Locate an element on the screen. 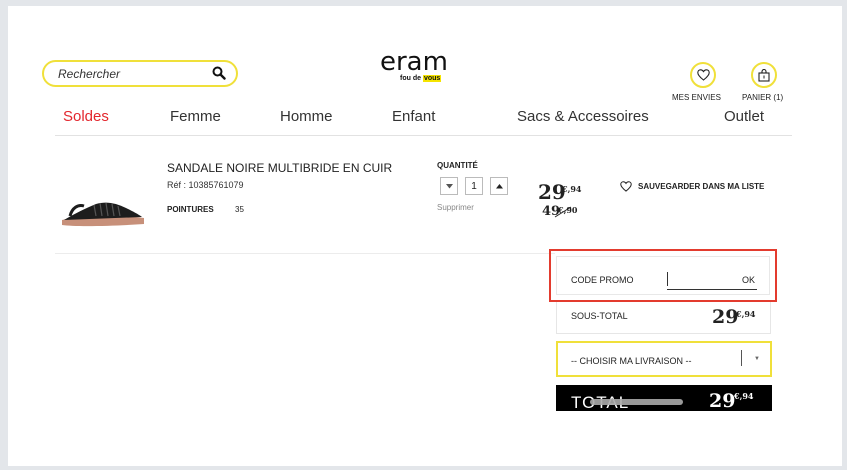 This screenshot has height=470, width=847. subtotal-price: 29 €,94 is located at coordinates (734, 317).